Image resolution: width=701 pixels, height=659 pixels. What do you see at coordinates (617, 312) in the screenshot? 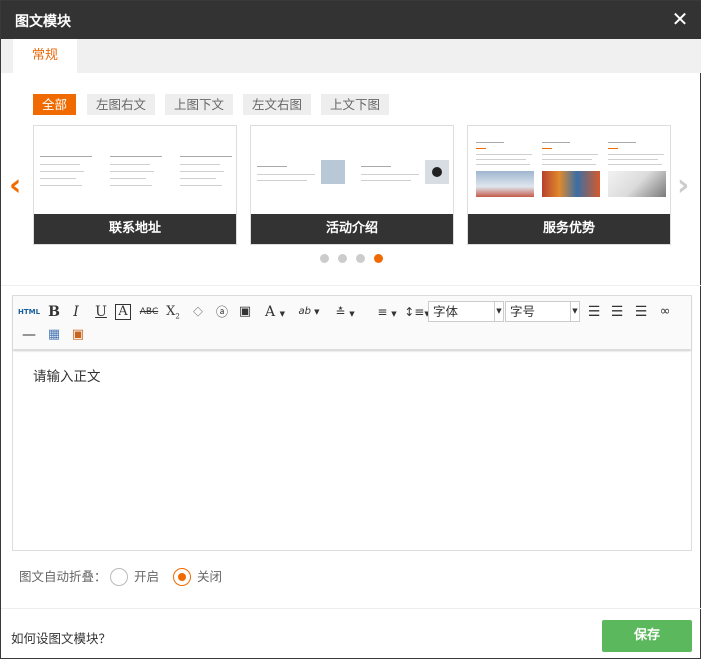
I see `align-center-icon: ☰` at bounding box center [617, 312].